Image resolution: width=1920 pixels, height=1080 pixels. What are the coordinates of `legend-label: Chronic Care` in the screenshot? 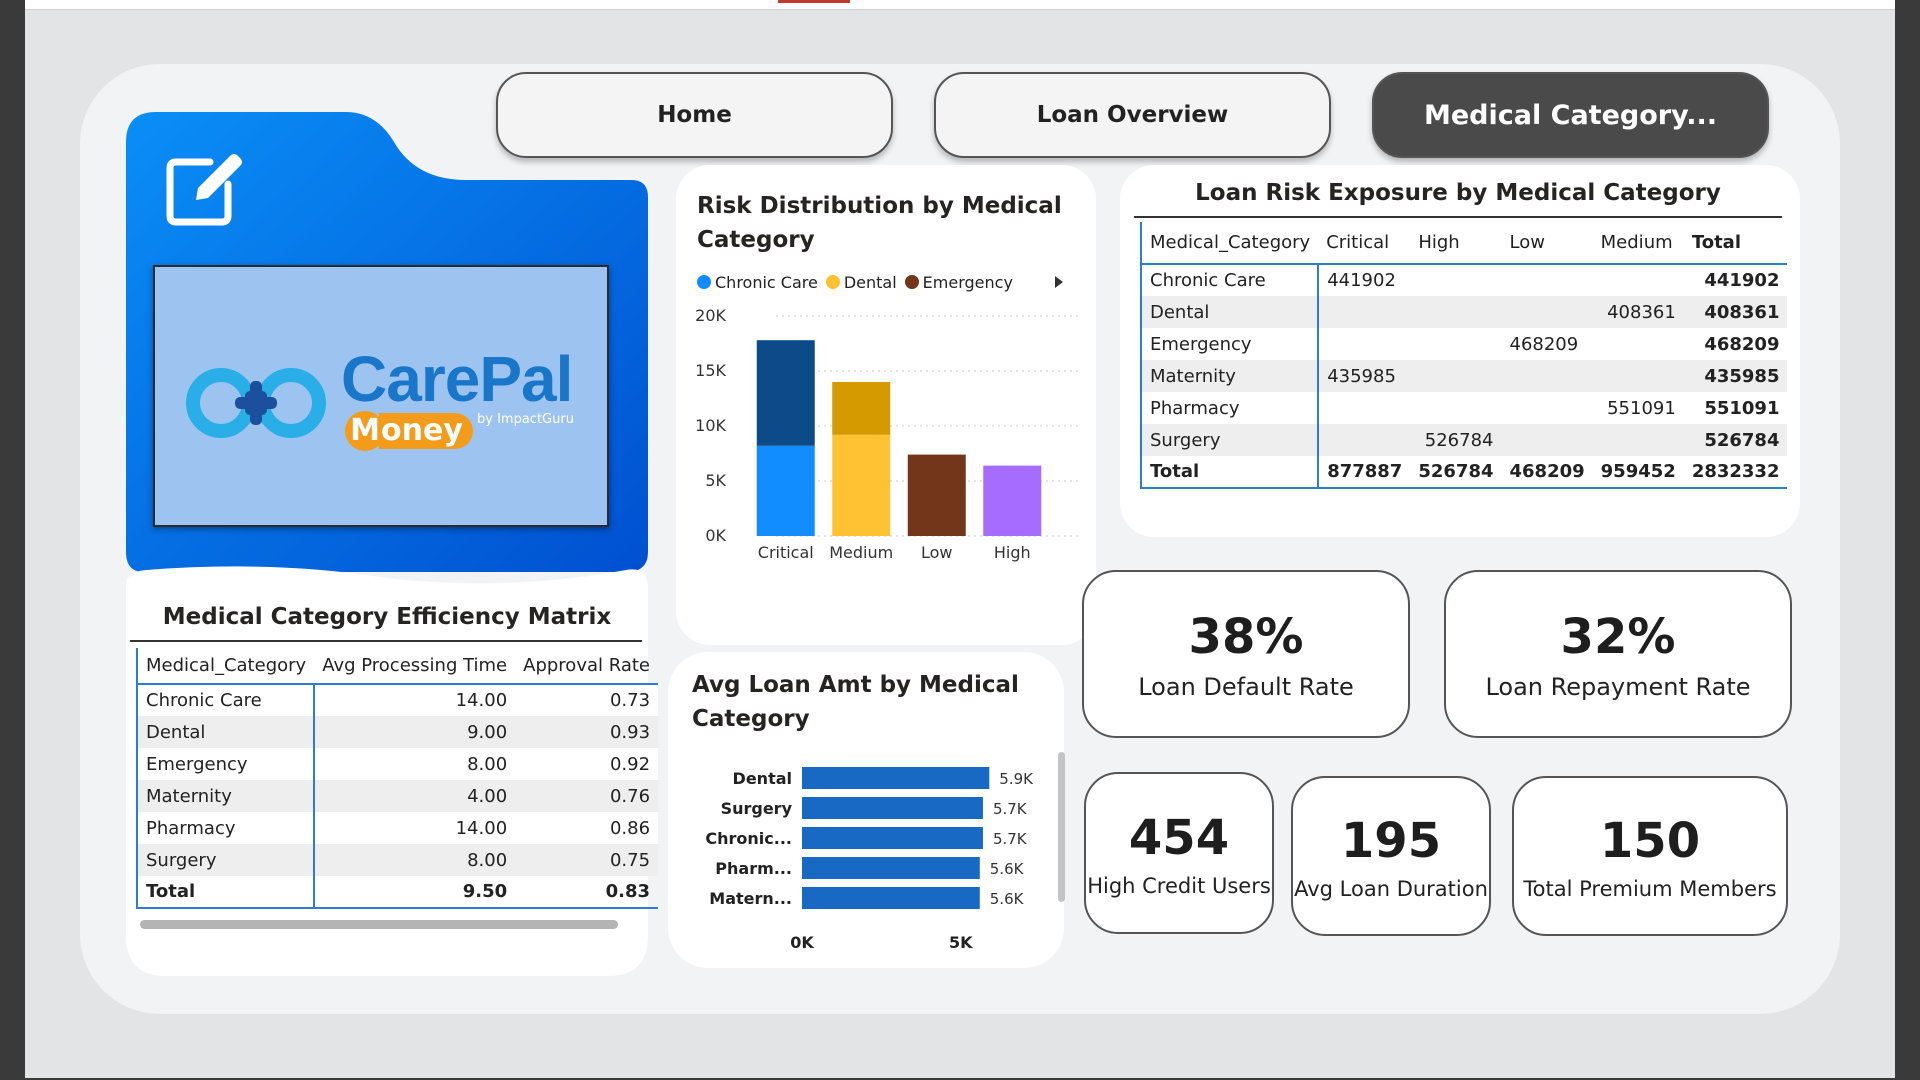 It's located at (766, 282).